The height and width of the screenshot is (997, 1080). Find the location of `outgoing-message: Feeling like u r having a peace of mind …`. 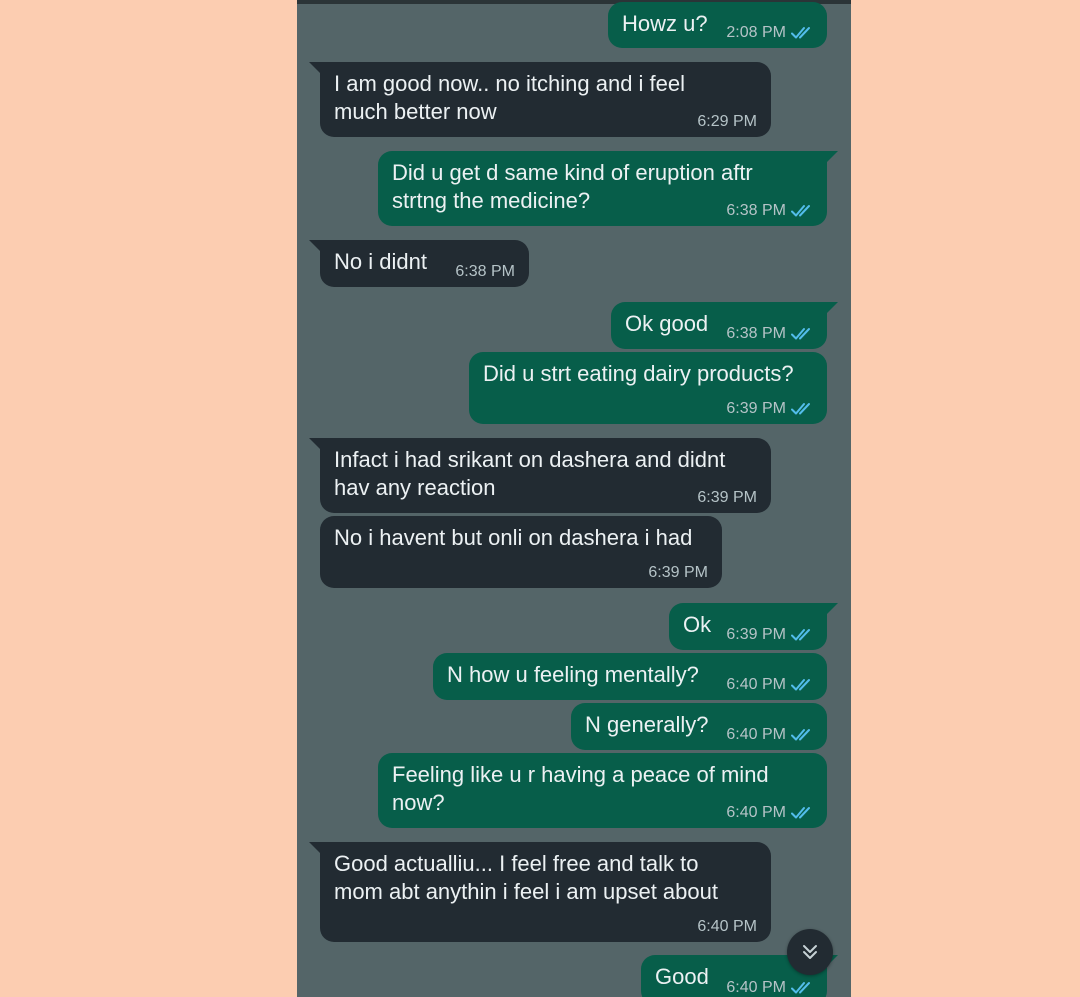

outgoing-message: Feeling like u r having a peace of mind … is located at coordinates (602, 790).